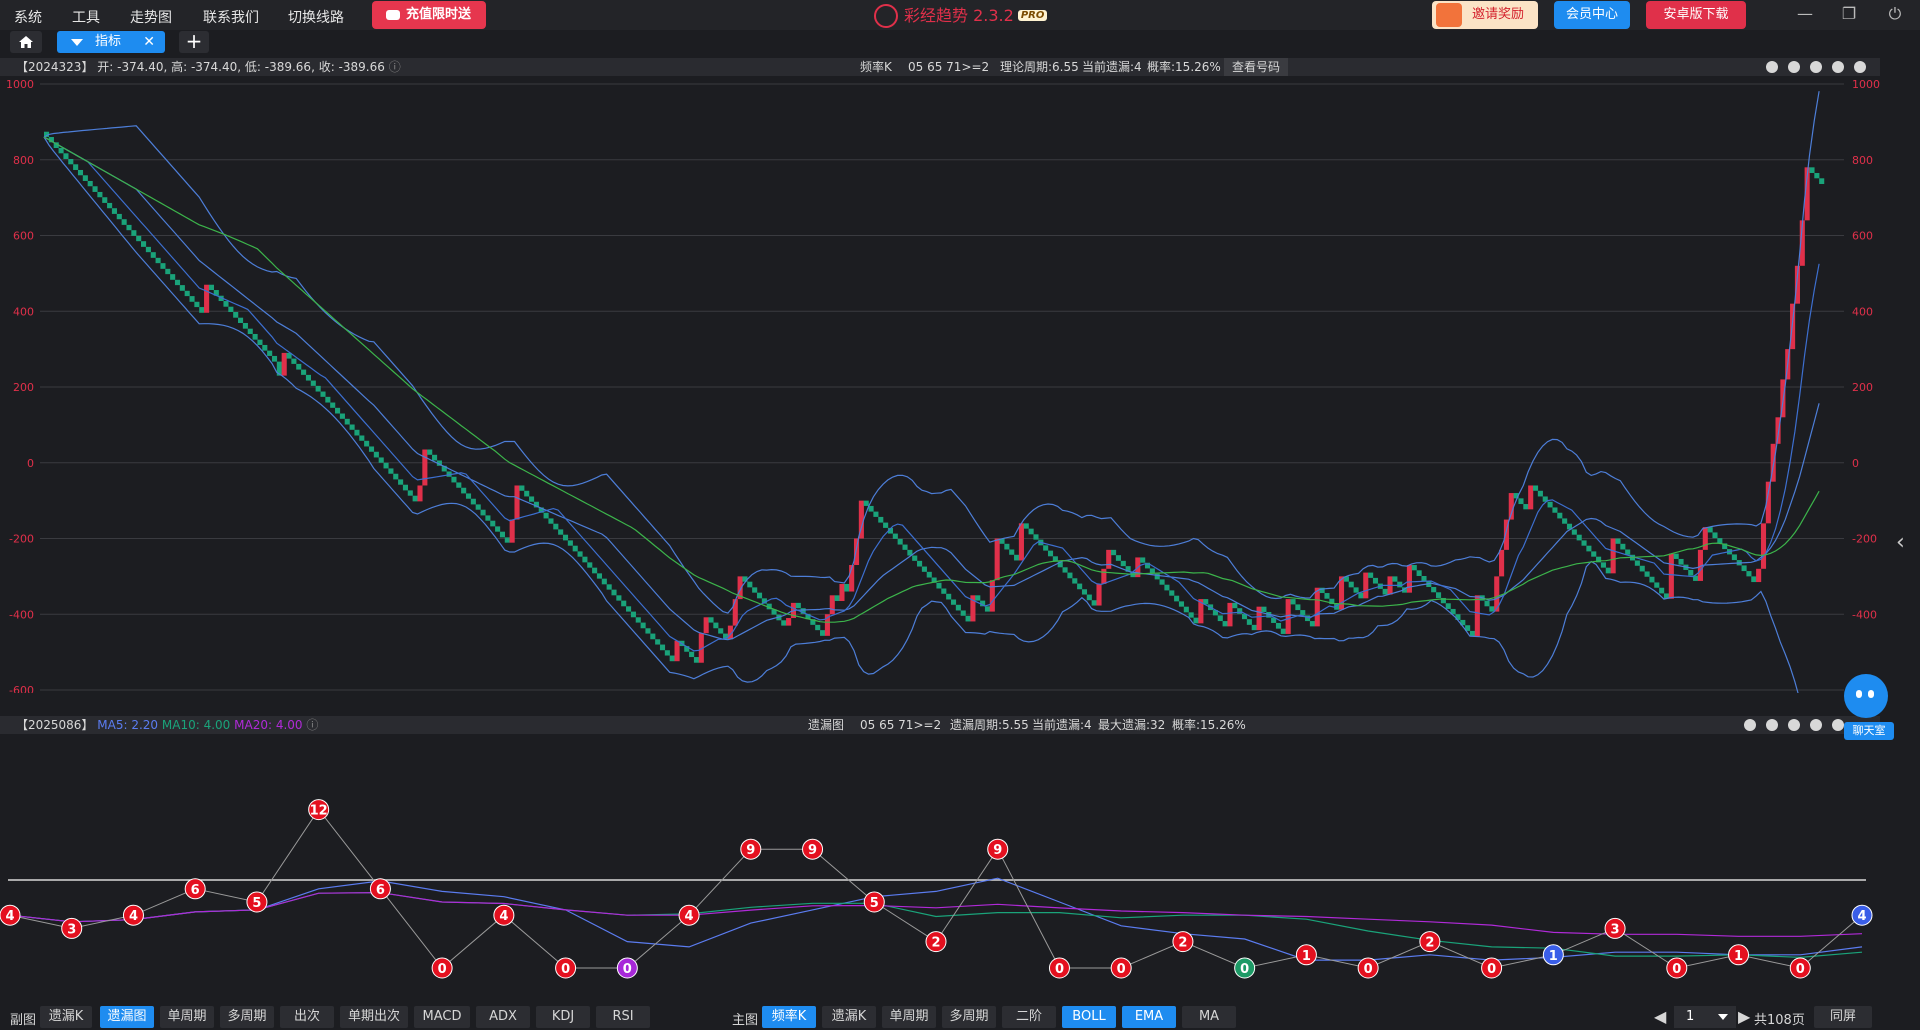 This screenshot has width=1920, height=1030. Describe the element at coordinates (127, 1017) in the screenshot. I see `sub-btn-miss-chart: 遗漏图` at that location.